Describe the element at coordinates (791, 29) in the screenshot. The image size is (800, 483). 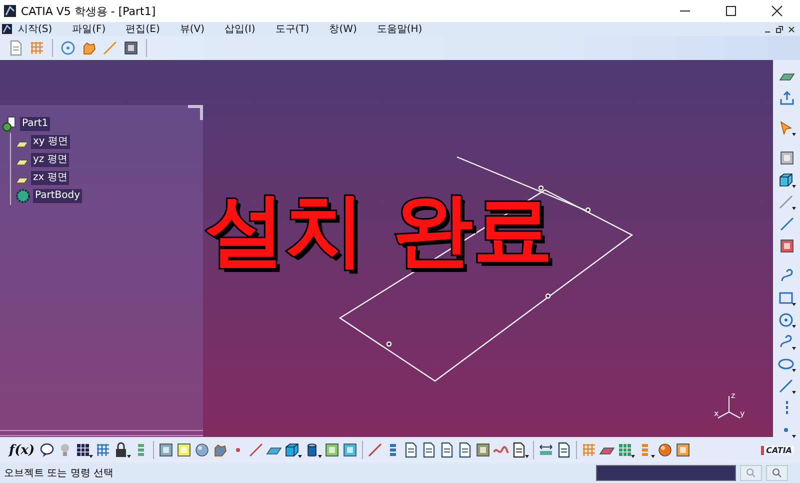
I see `close-button` at that location.